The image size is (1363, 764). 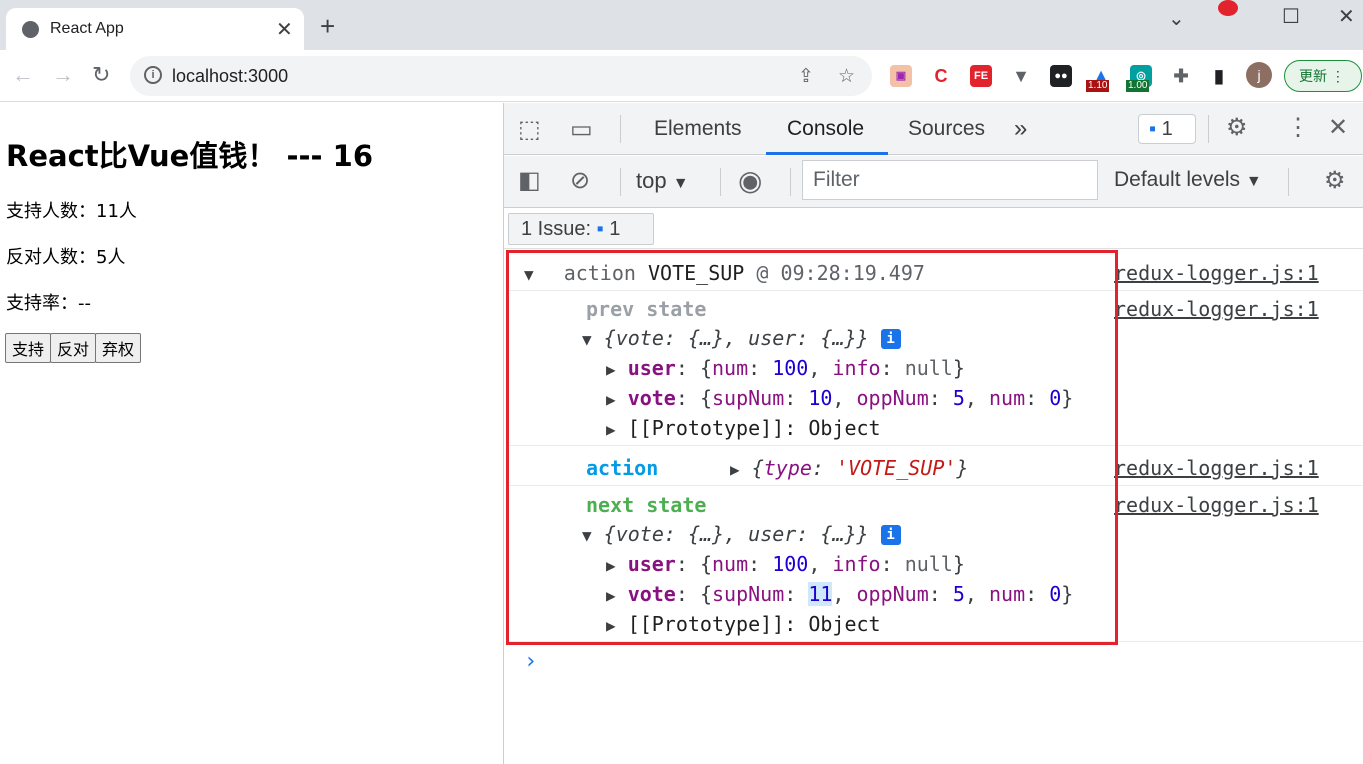 What do you see at coordinates (66, 257) in the screenshot?
I see `oppose-count: 反对人数：5人` at bounding box center [66, 257].